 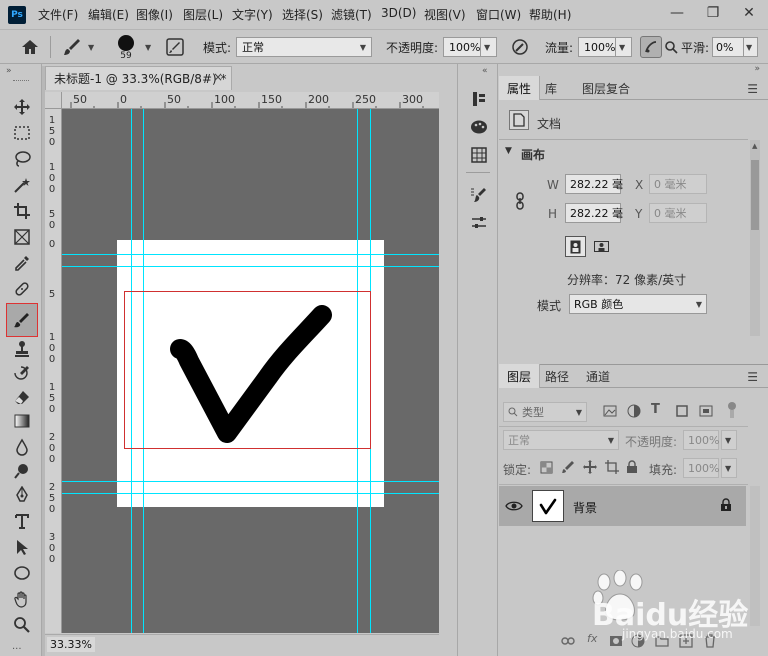 What do you see at coordinates (726, 505) in the screenshot?
I see `lock-icon` at bounding box center [726, 505].